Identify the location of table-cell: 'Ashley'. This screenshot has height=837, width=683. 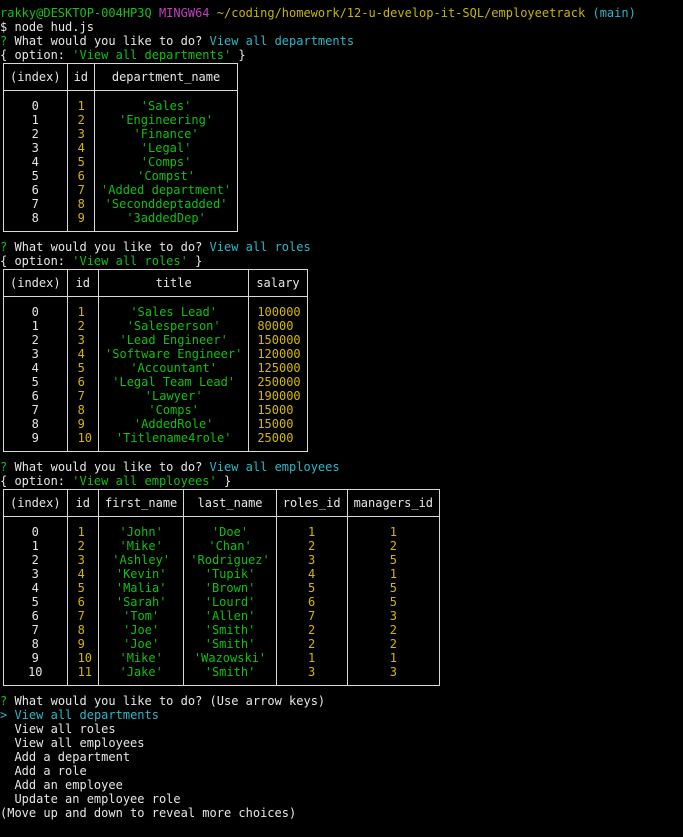
(141, 560).